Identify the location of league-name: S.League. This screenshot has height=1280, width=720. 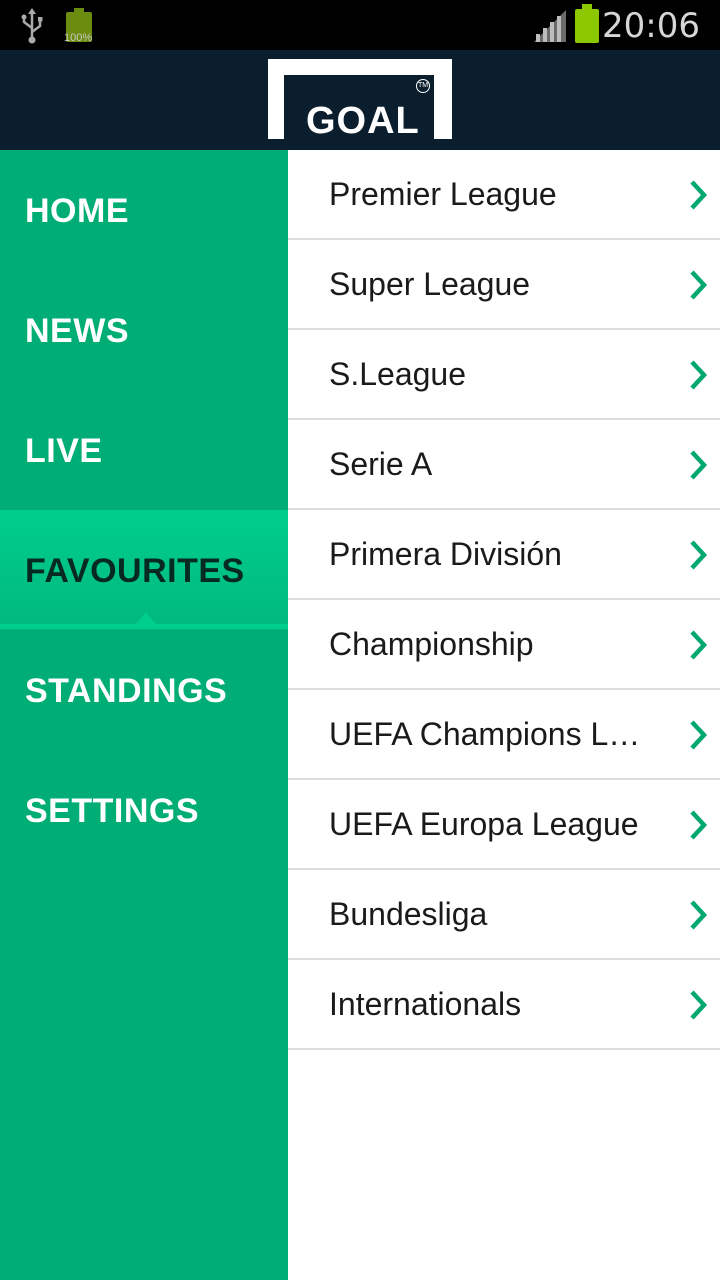
(398, 374).